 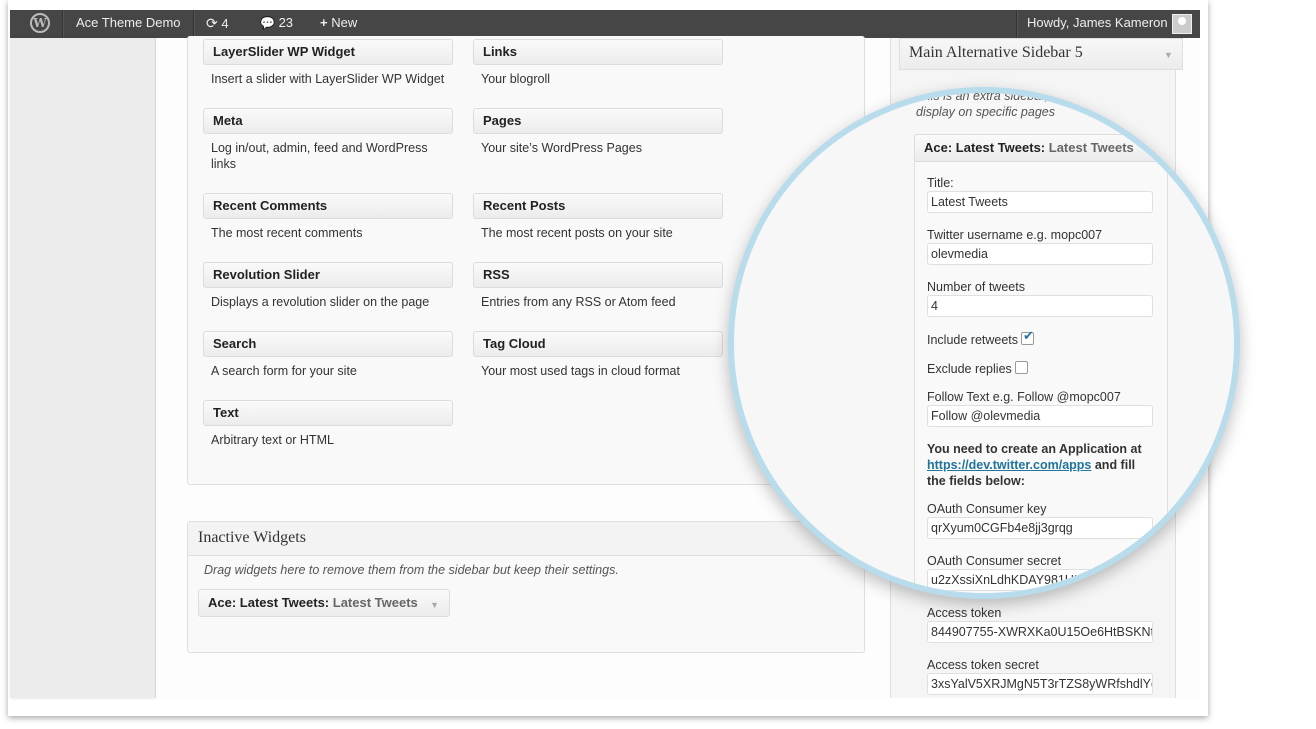 I want to click on widget-description: A search form for your site, so click(x=284, y=371).